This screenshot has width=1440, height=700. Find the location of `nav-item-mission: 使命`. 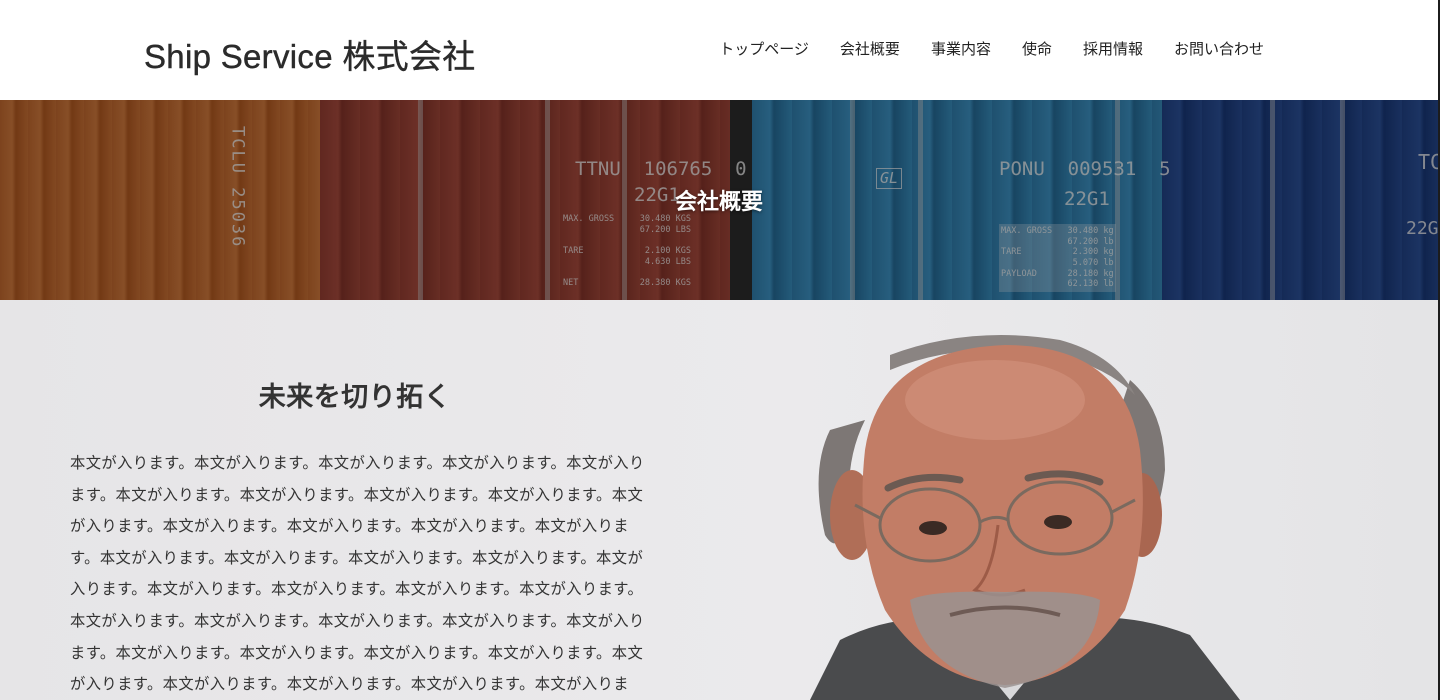

nav-item-mission: 使命 is located at coordinates (1037, 48).